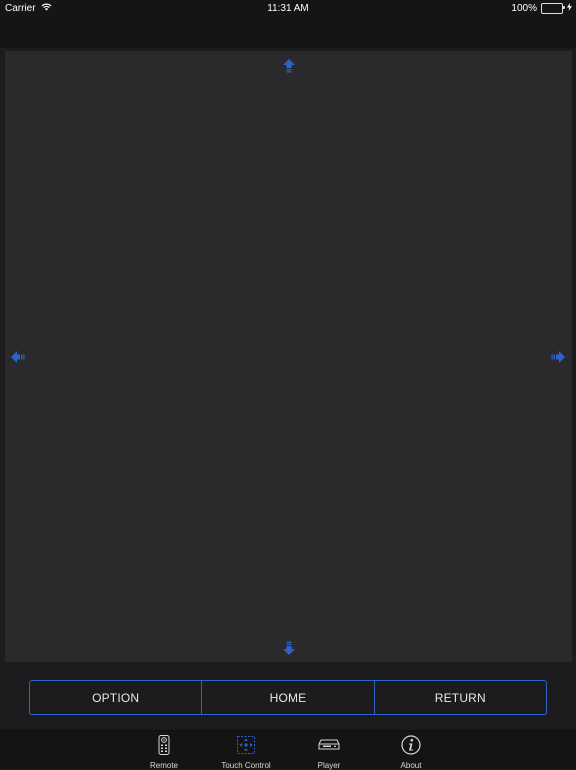 Image resolution: width=576 pixels, height=770 pixels. Describe the element at coordinates (246, 745) in the screenshot. I see `touch-control-icon` at that location.